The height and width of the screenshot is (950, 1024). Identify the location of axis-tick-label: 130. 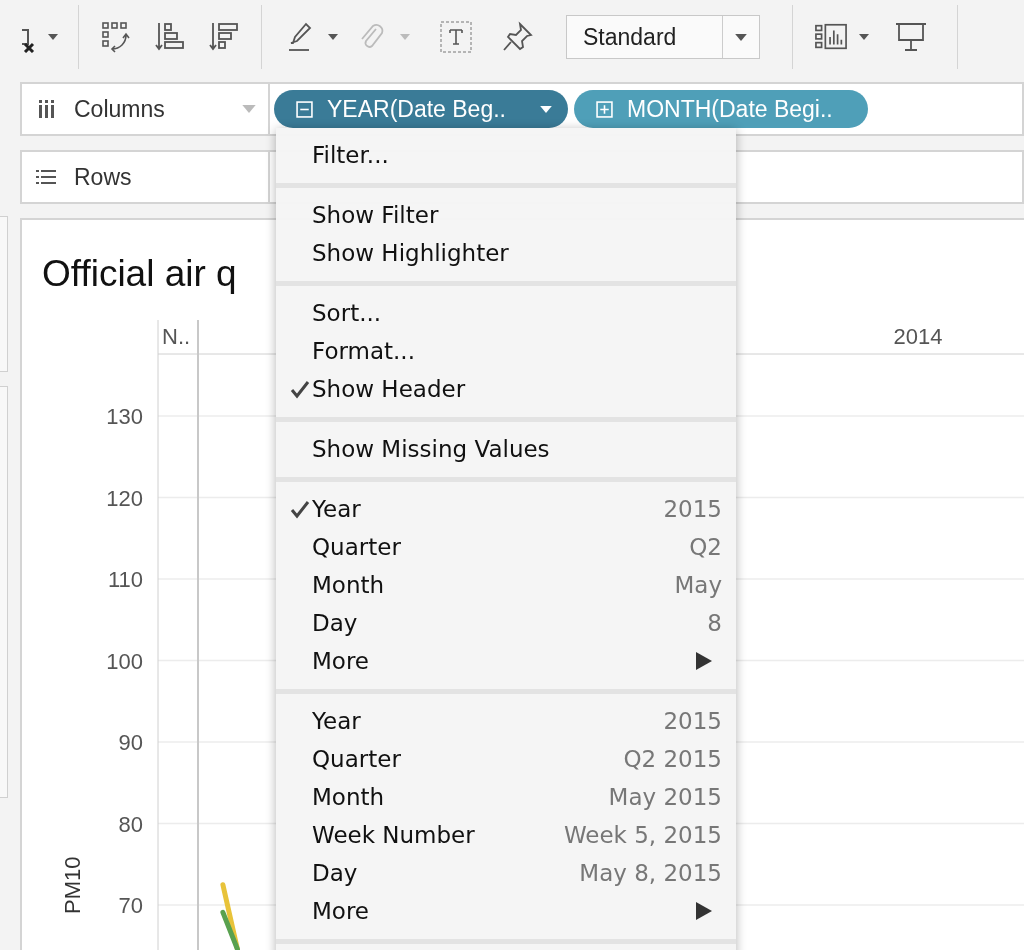
(124, 417).